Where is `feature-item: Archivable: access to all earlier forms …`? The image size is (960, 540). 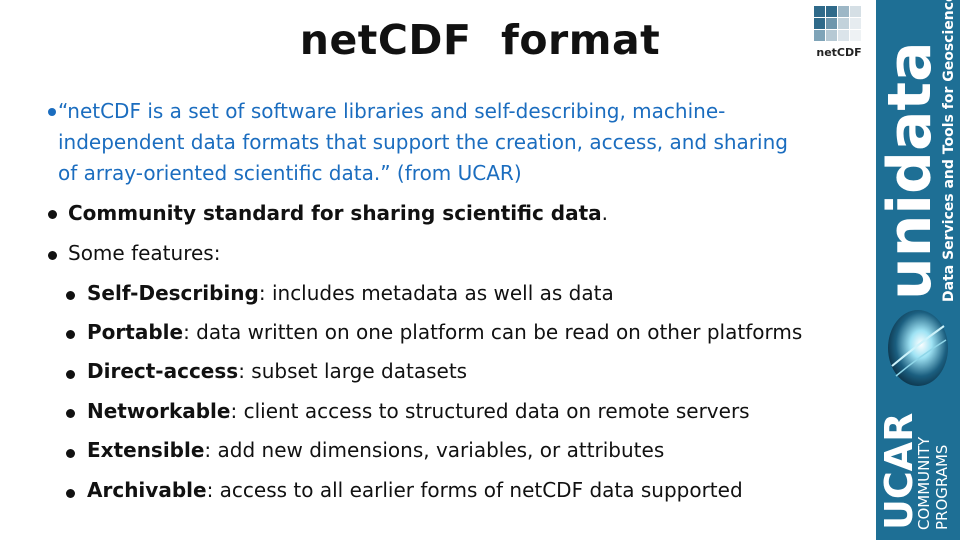 feature-item: Archivable: access to all earlier forms … is located at coordinates (415, 490).